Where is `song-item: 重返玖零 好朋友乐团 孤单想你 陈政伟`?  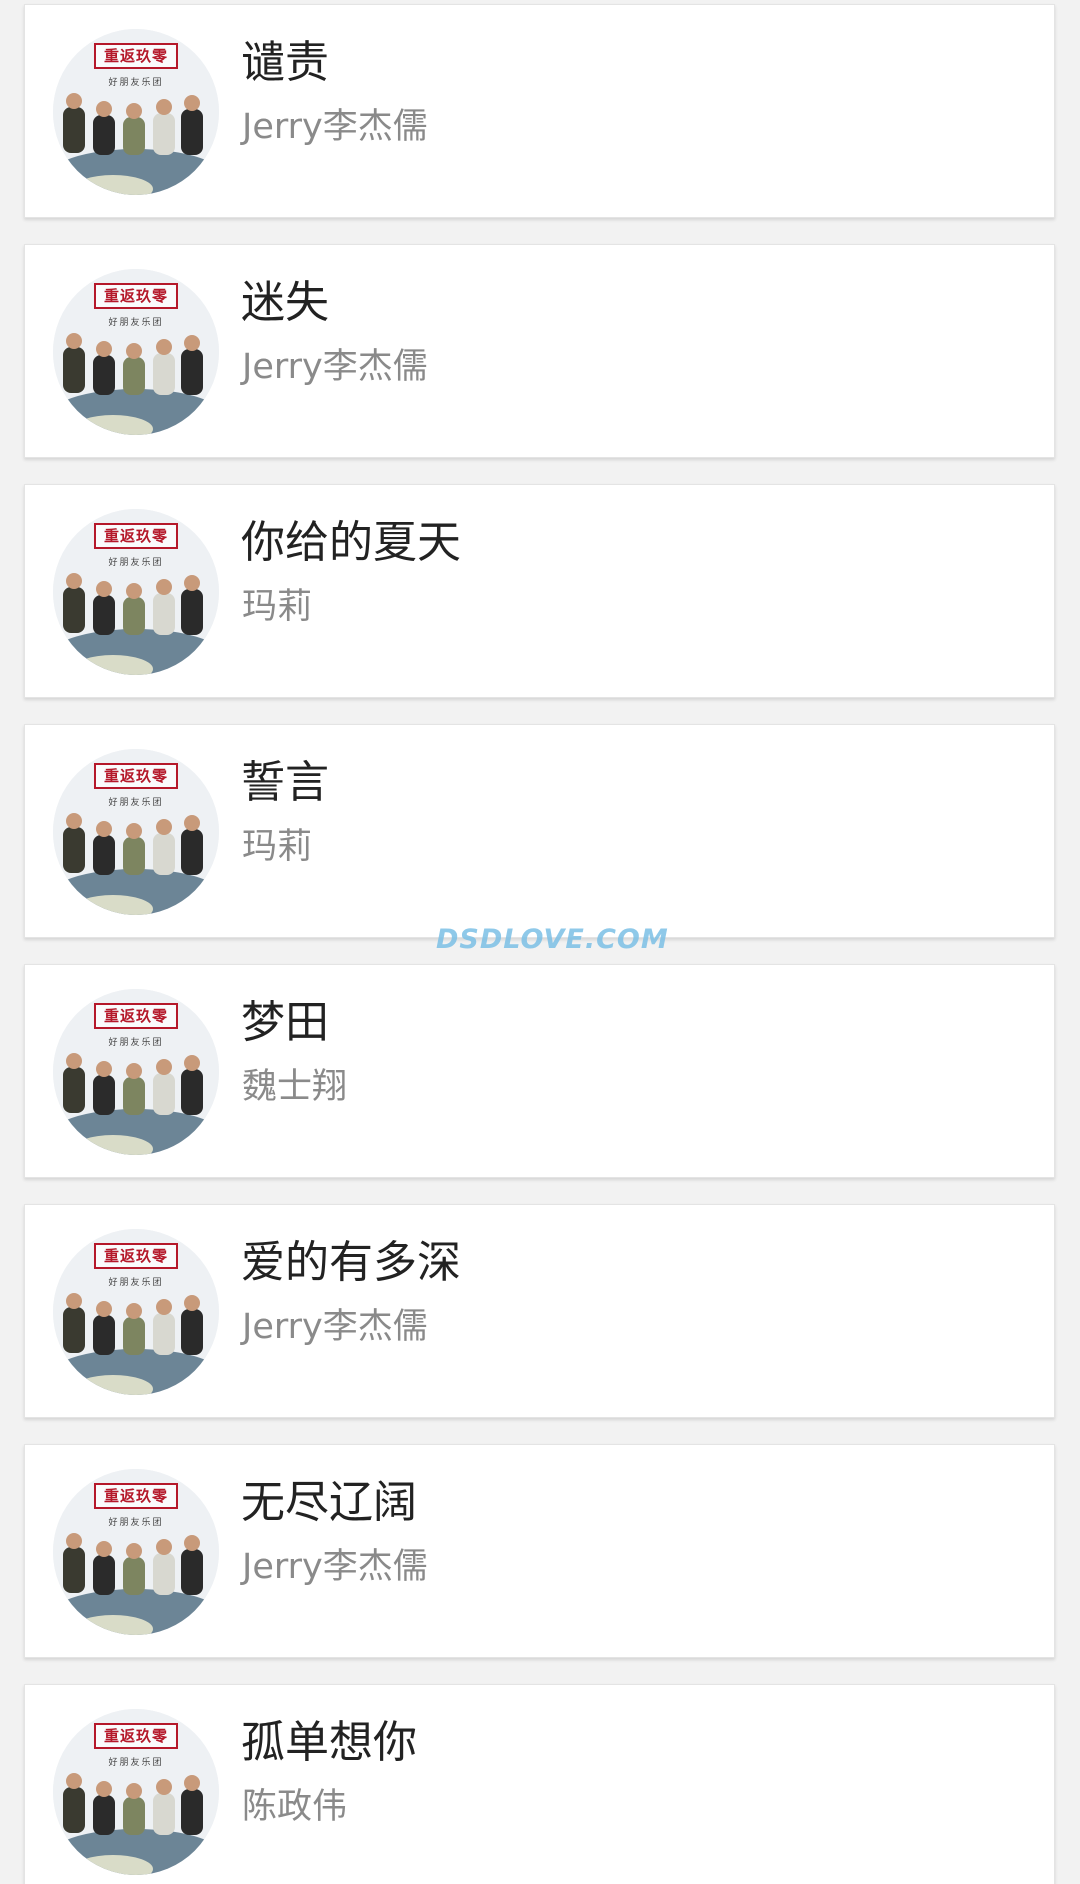 song-item: 重返玖零 好朋友乐团 孤单想你 陈政伟 is located at coordinates (539, 1784).